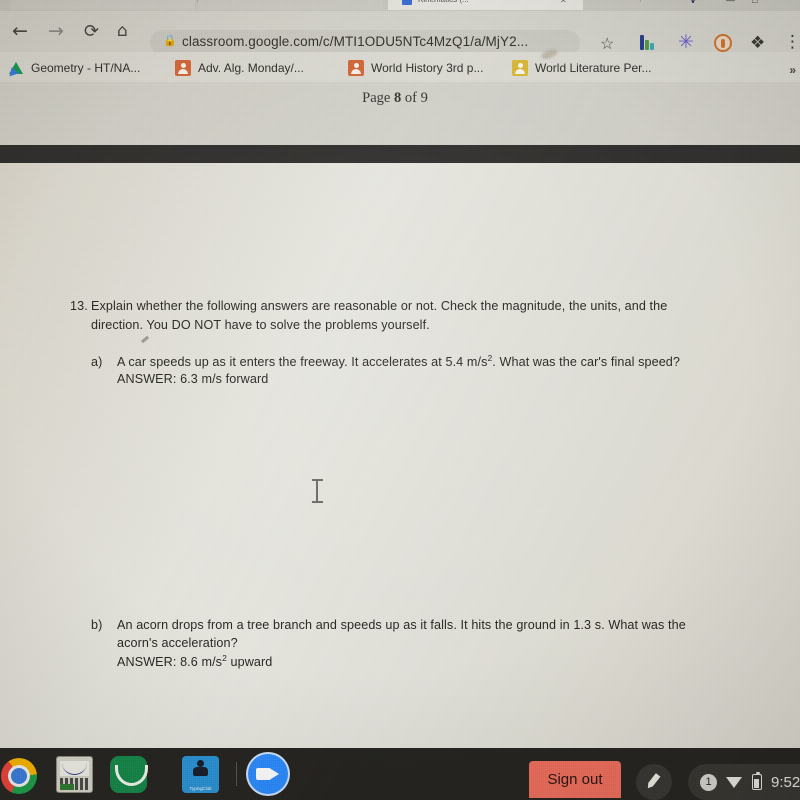 The image size is (800, 800). What do you see at coordinates (400, 5) in the screenshot?
I see `browser-tab-strip: Kinematics (... ✕ V — □` at bounding box center [400, 5].